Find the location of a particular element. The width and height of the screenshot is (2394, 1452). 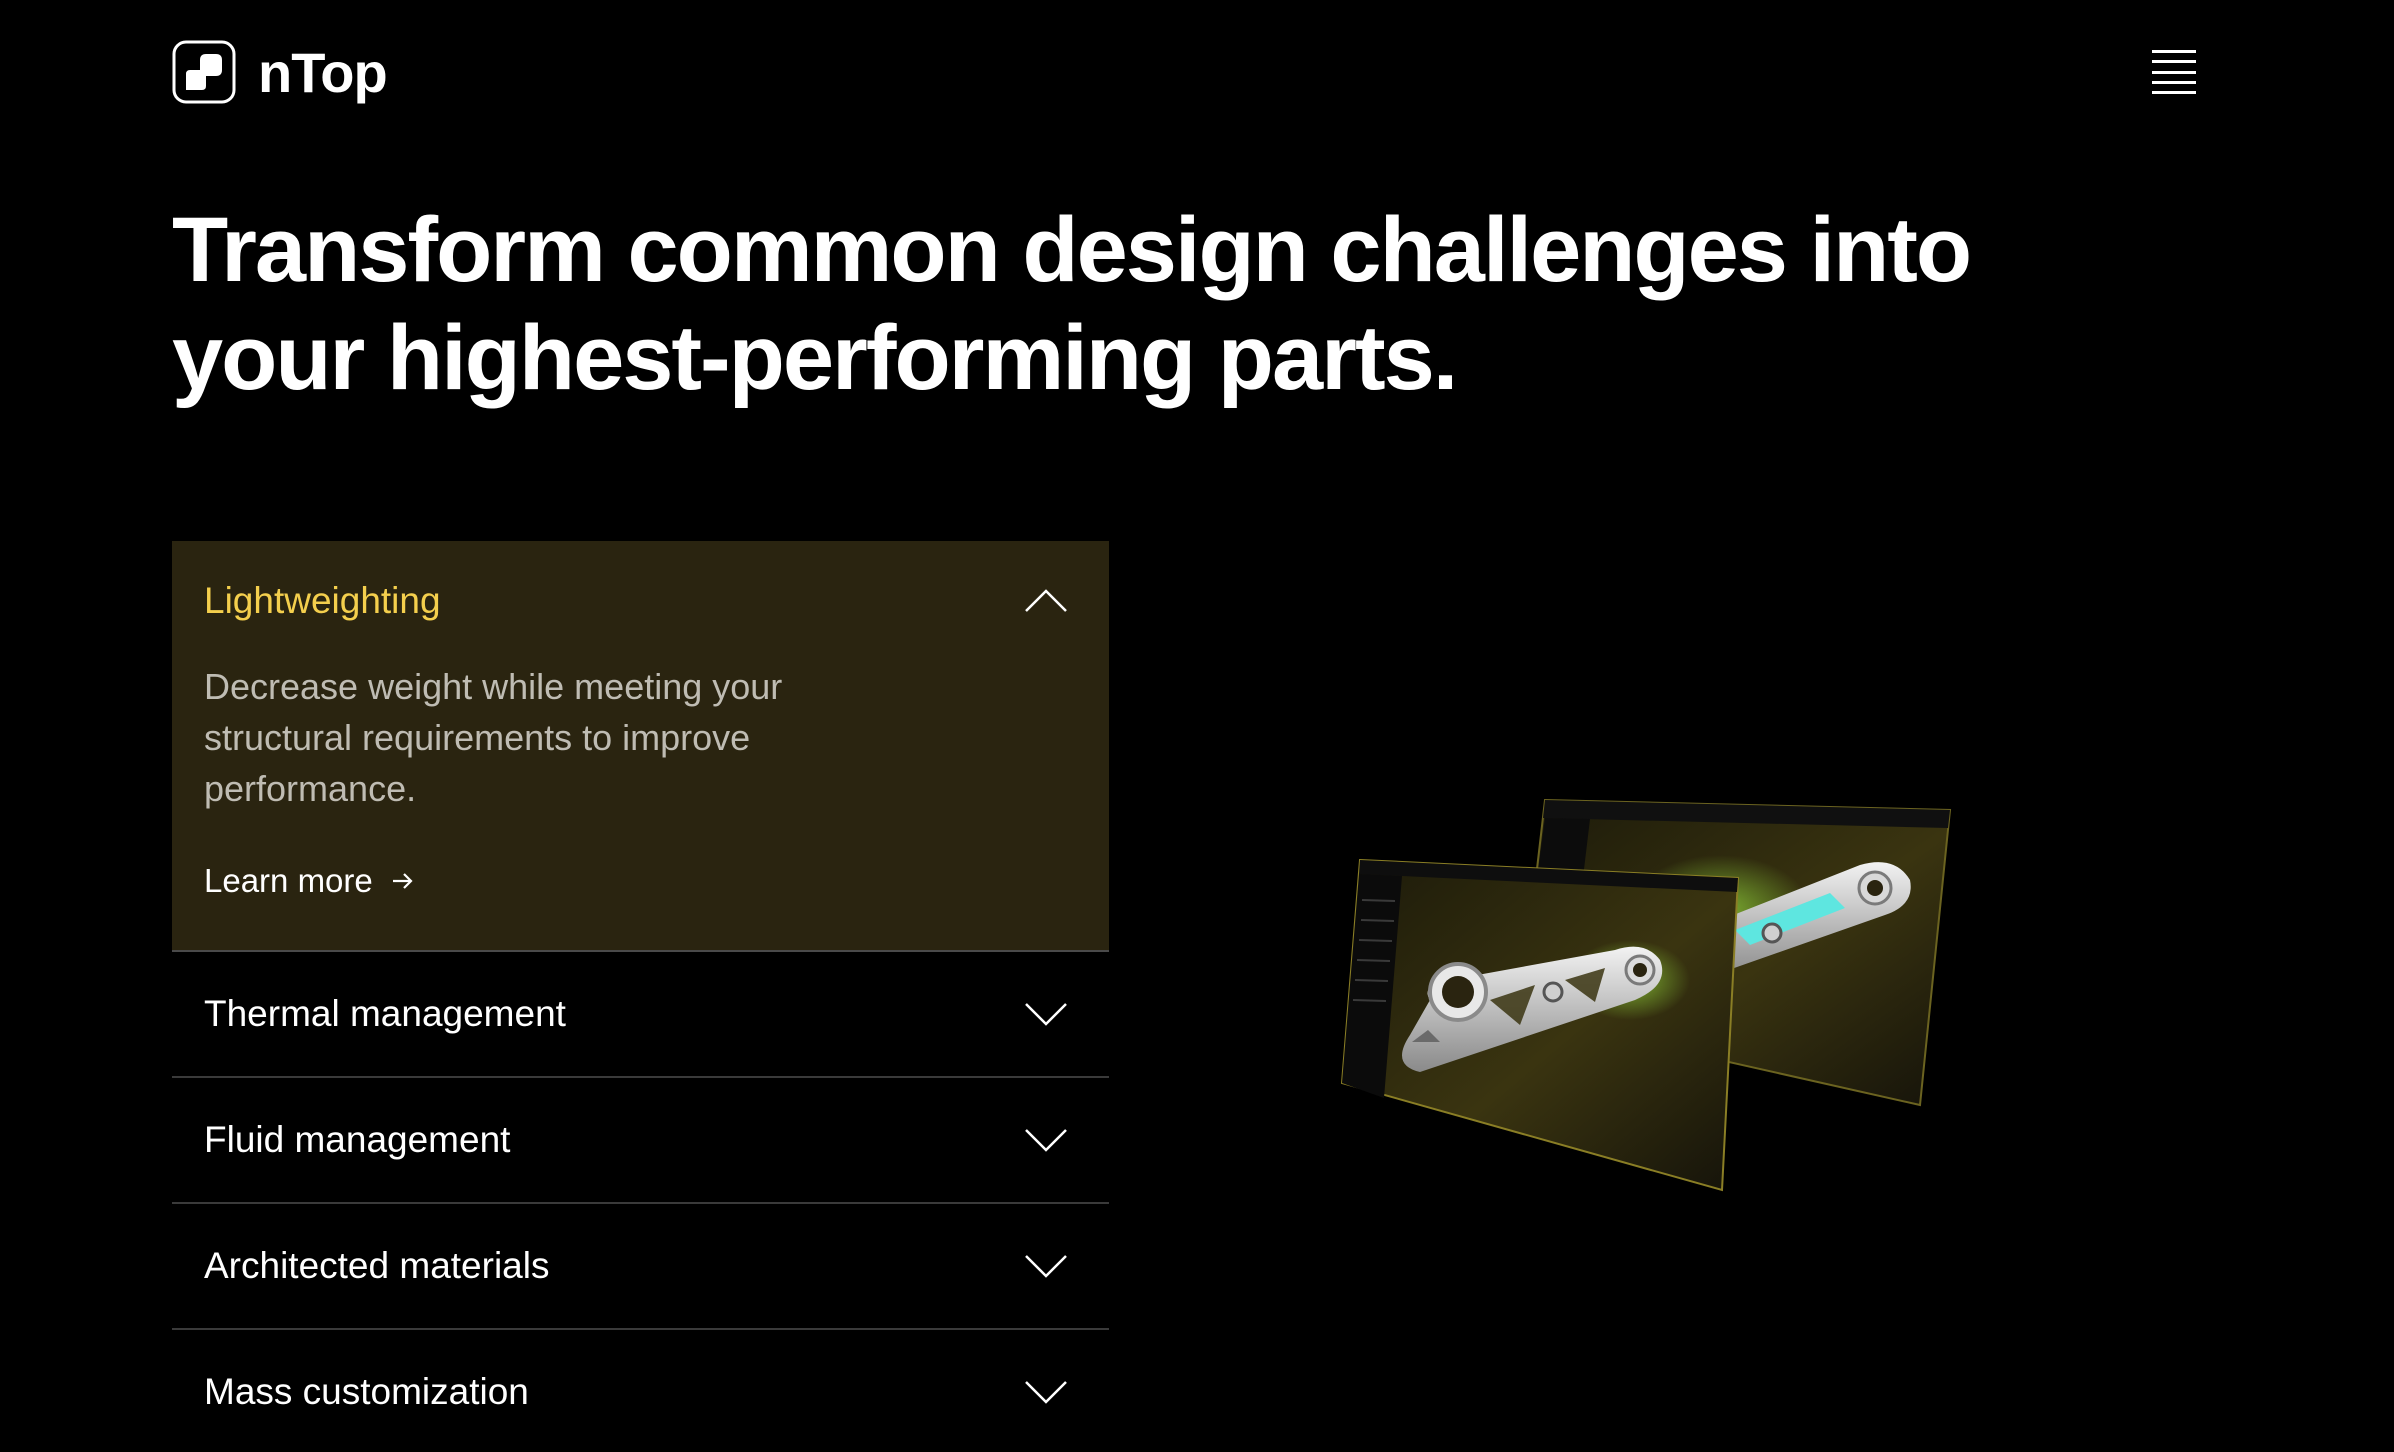

site-header: nTop is located at coordinates (1184, 72).